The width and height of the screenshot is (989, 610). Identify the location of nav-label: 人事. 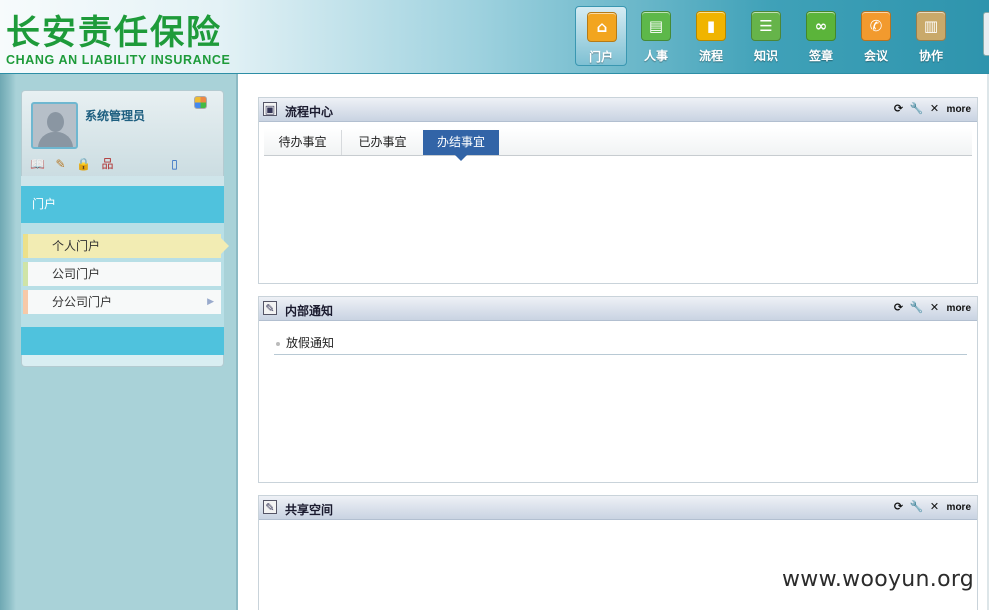
(655, 56).